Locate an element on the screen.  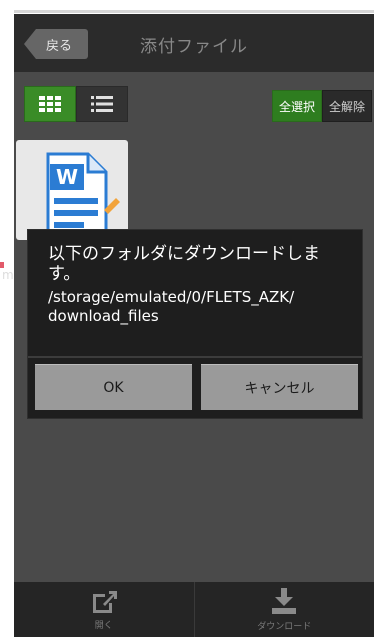
grid-view-button is located at coordinates (50, 104).